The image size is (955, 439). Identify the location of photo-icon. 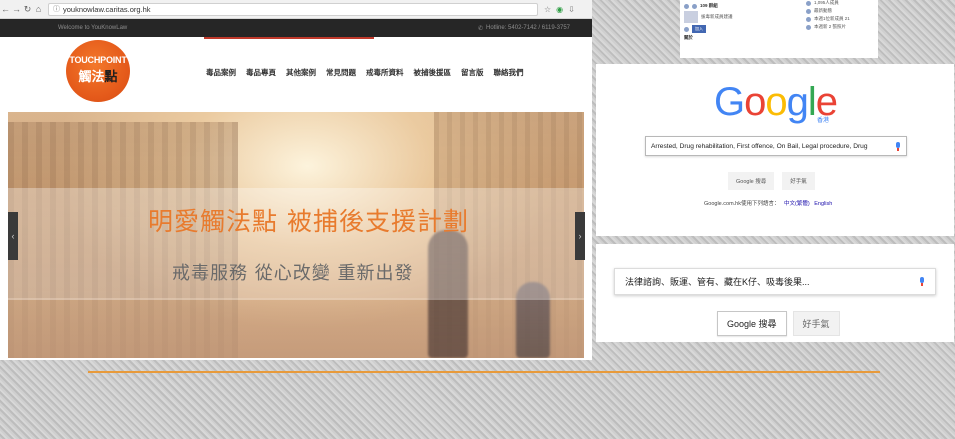
(808, 27).